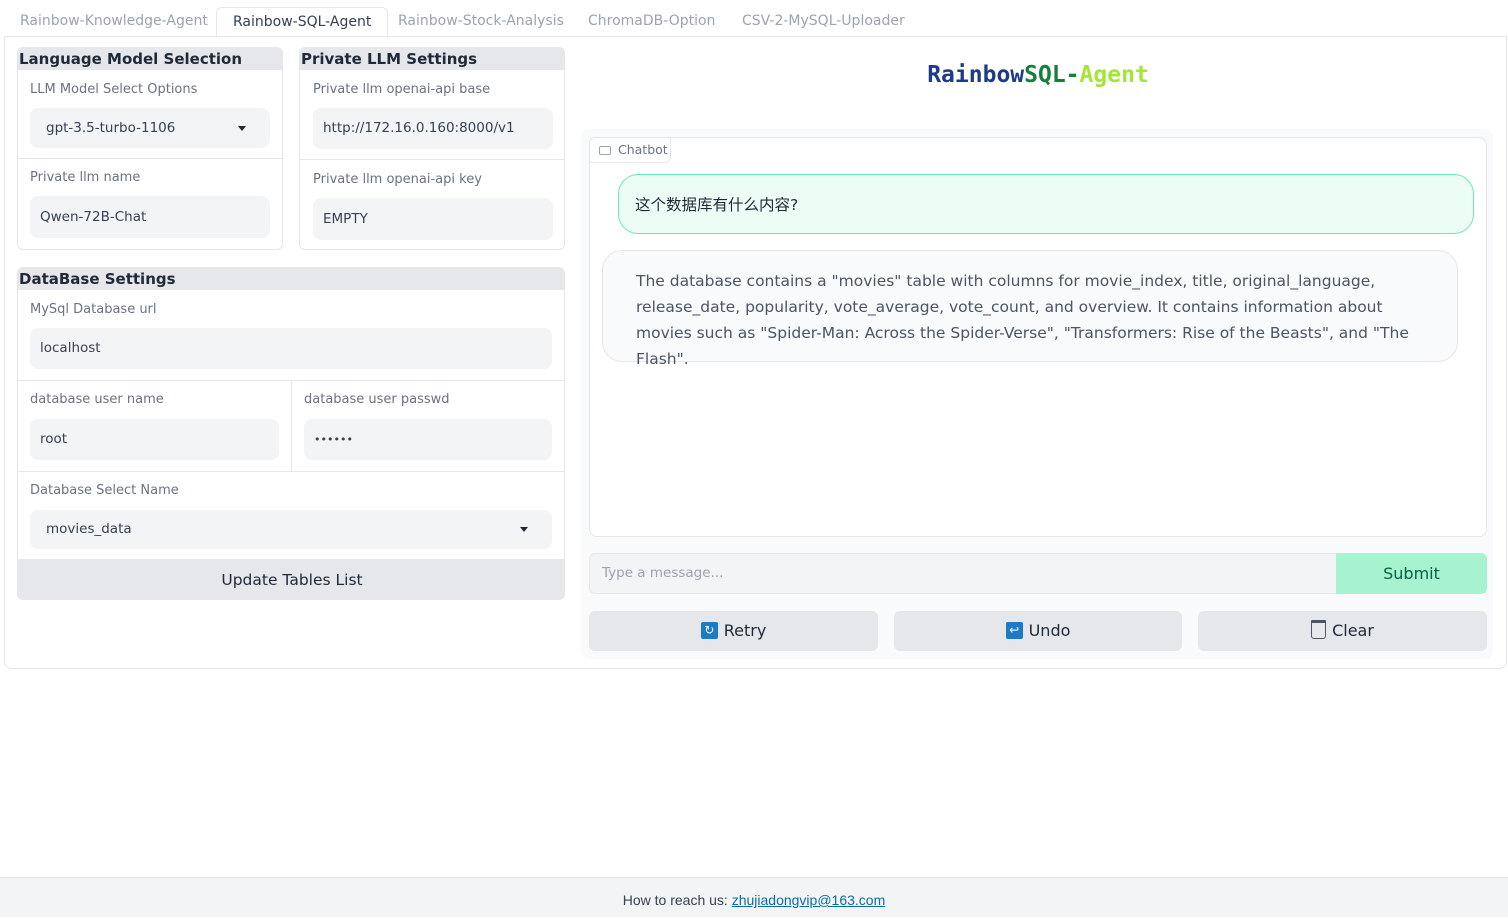  What do you see at coordinates (1052, 75) in the screenshot?
I see `app-title-part2: SQL-` at bounding box center [1052, 75].